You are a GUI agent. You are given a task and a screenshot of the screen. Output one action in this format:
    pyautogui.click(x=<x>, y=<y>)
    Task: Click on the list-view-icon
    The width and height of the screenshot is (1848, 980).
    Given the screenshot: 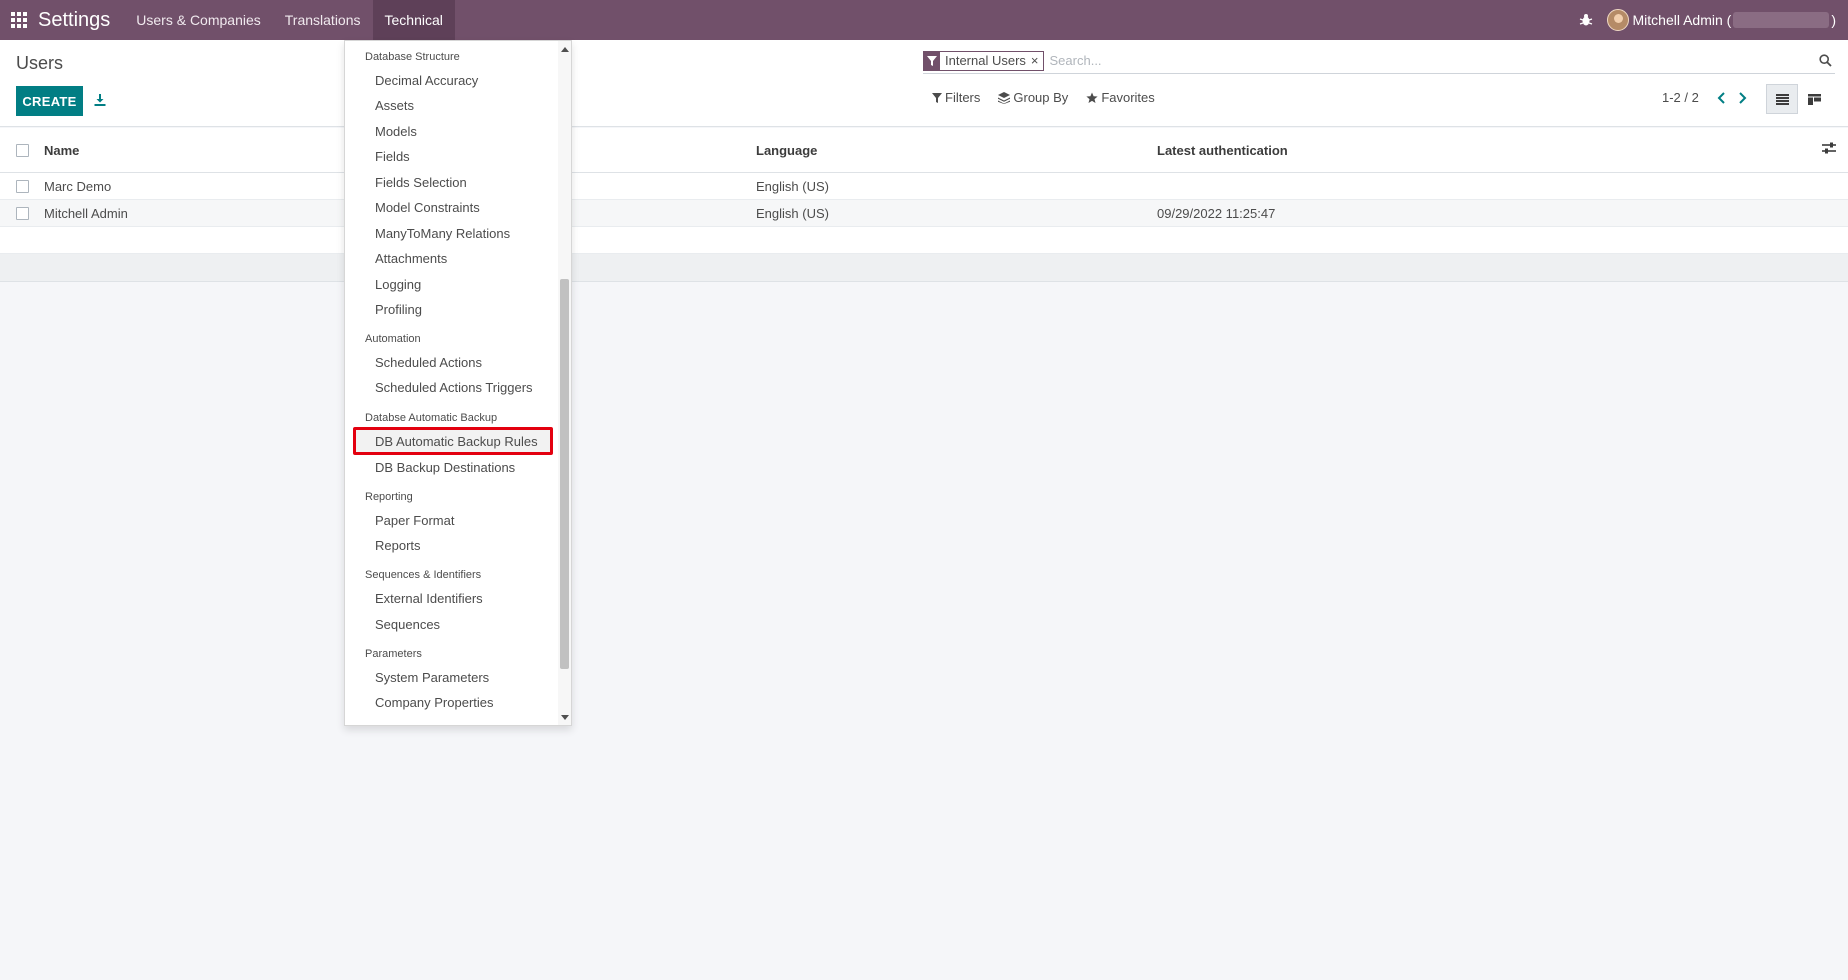 What is the action you would take?
    pyautogui.click(x=1782, y=99)
    